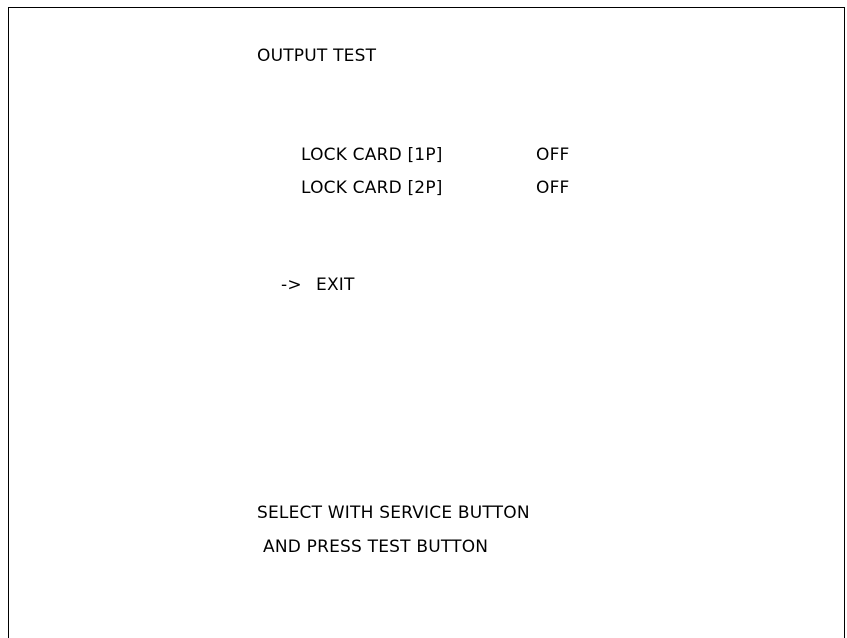 This screenshot has width=847, height=638. What do you see at coordinates (291, 285) in the screenshot?
I see `selection-cursor-icon: ->` at bounding box center [291, 285].